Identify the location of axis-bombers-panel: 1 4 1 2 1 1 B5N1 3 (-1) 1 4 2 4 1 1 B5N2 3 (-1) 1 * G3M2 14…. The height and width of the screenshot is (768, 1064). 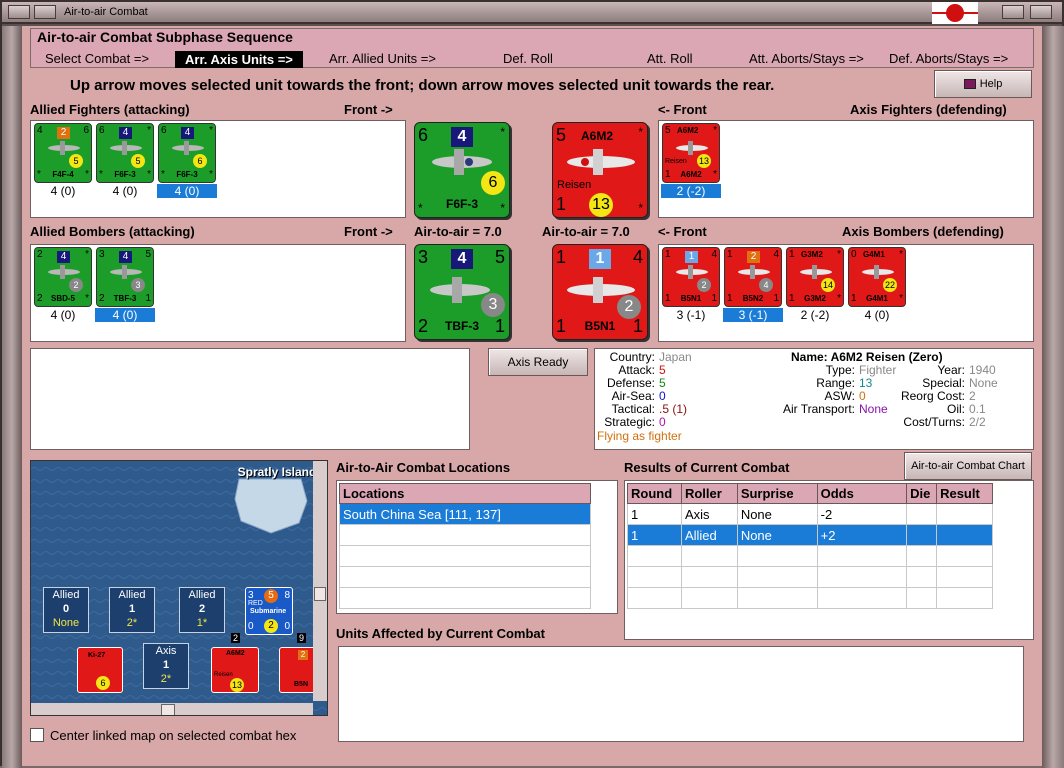
(846, 293).